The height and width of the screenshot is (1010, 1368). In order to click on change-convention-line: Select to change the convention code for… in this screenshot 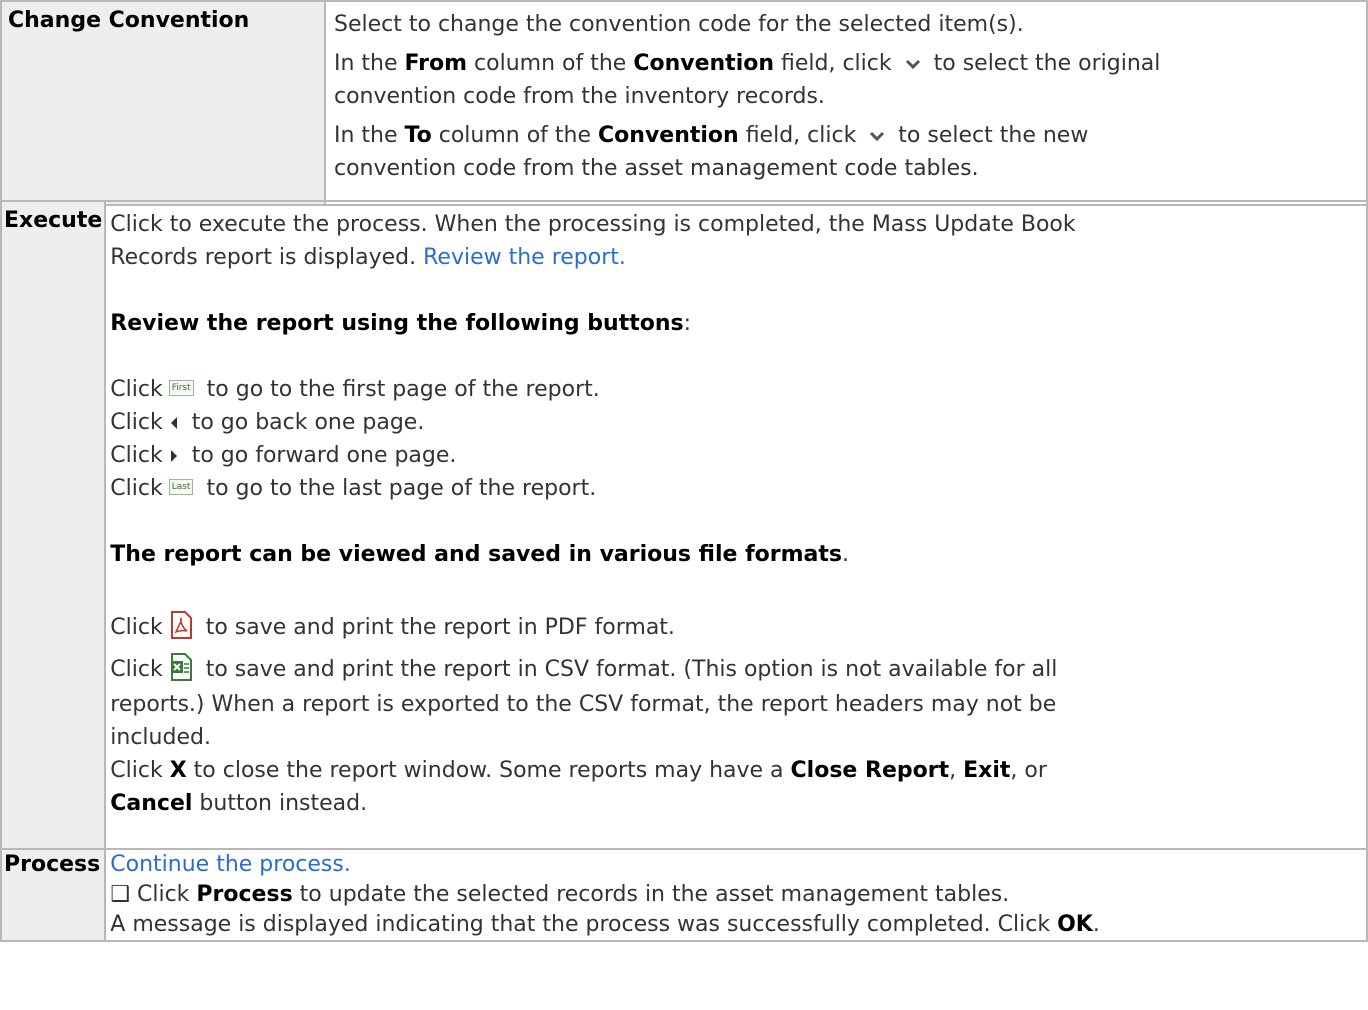, I will do `click(679, 24)`.